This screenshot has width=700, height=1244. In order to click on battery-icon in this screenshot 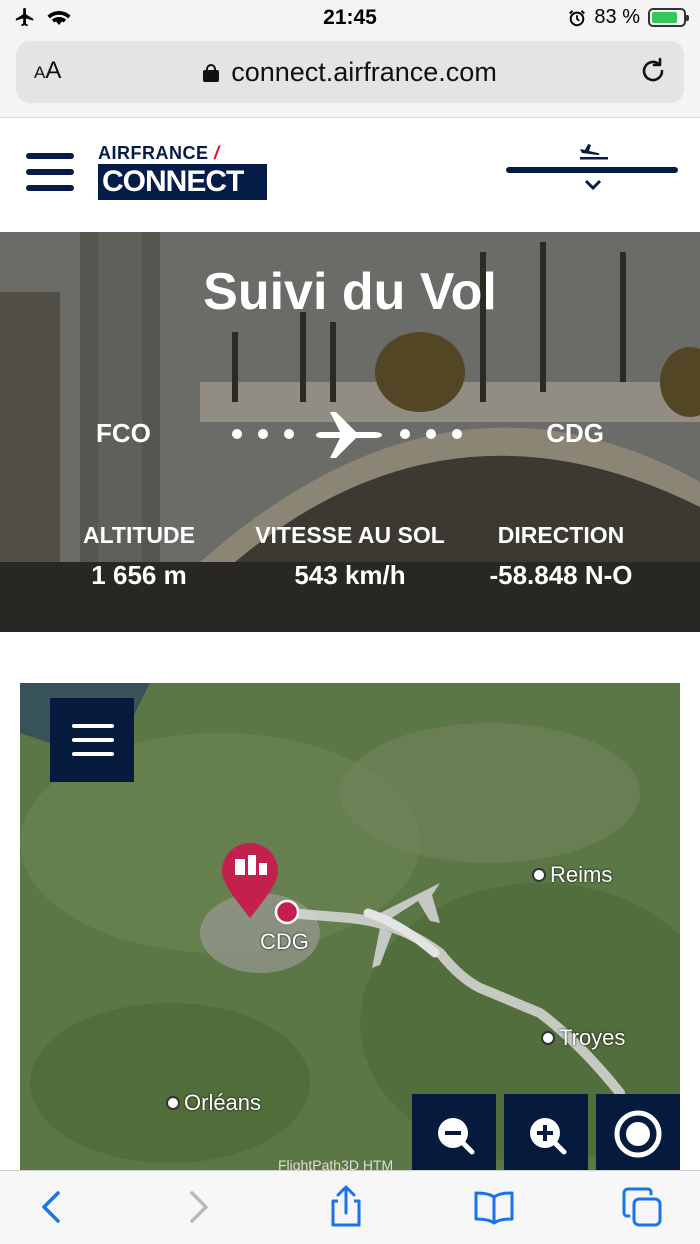, I will do `click(668, 17)`.